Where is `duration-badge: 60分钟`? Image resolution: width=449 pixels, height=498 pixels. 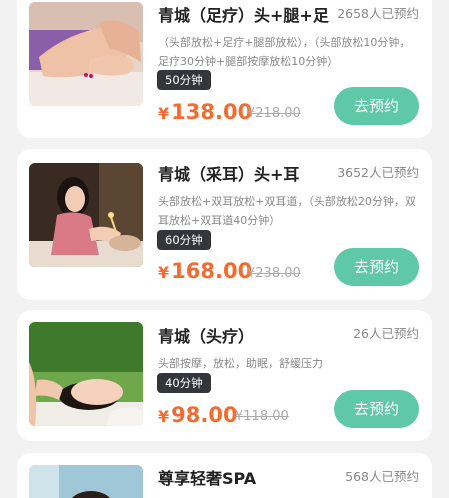 duration-badge: 60分钟 is located at coordinates (184, 240).